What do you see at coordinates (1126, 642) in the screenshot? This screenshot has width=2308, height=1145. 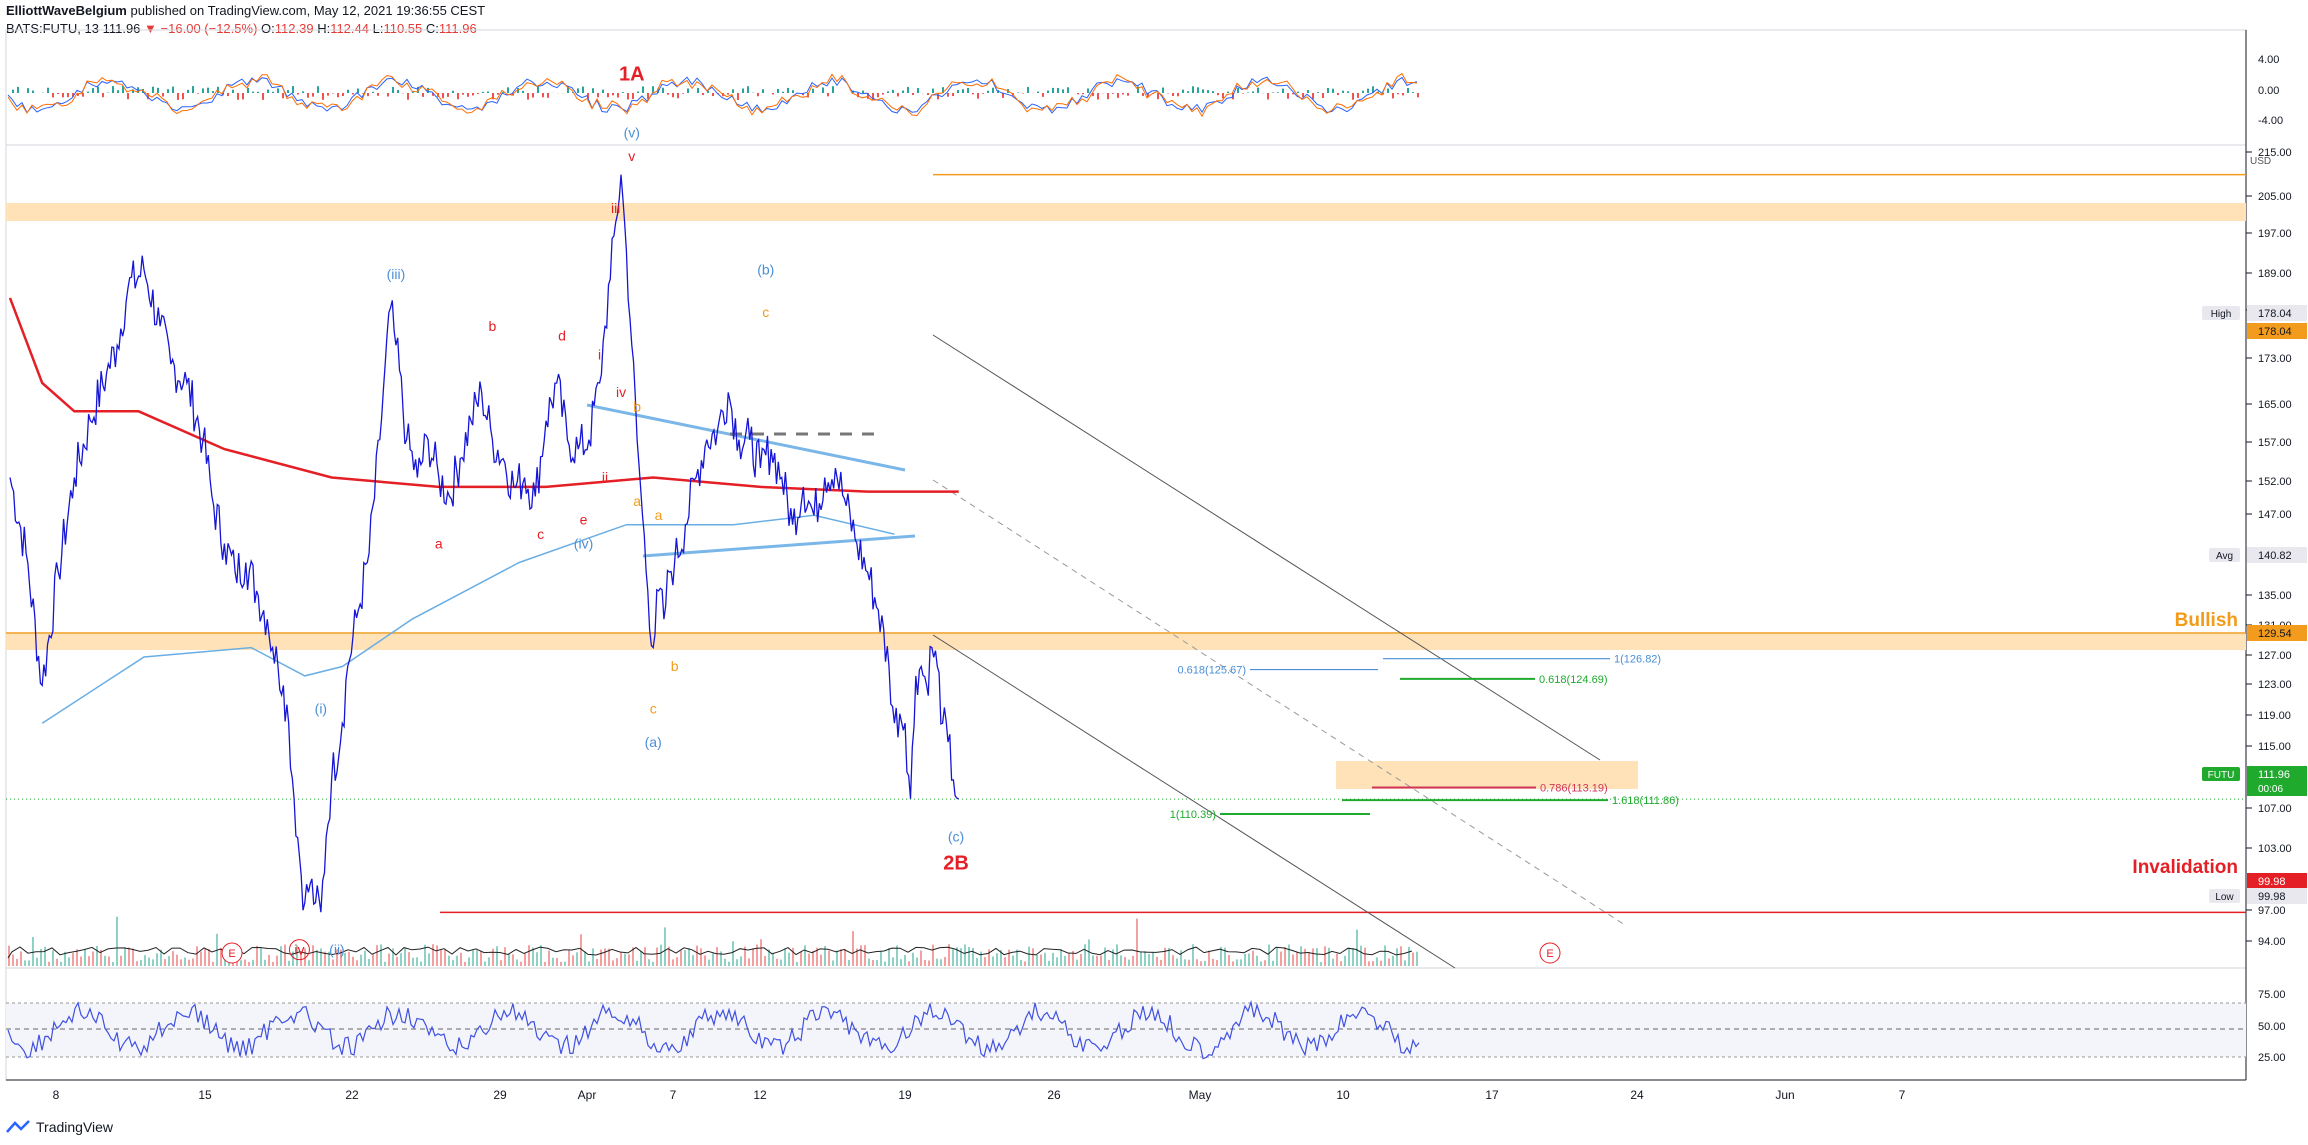 I see `bullish-zone` at bounding box center [1126, 642].